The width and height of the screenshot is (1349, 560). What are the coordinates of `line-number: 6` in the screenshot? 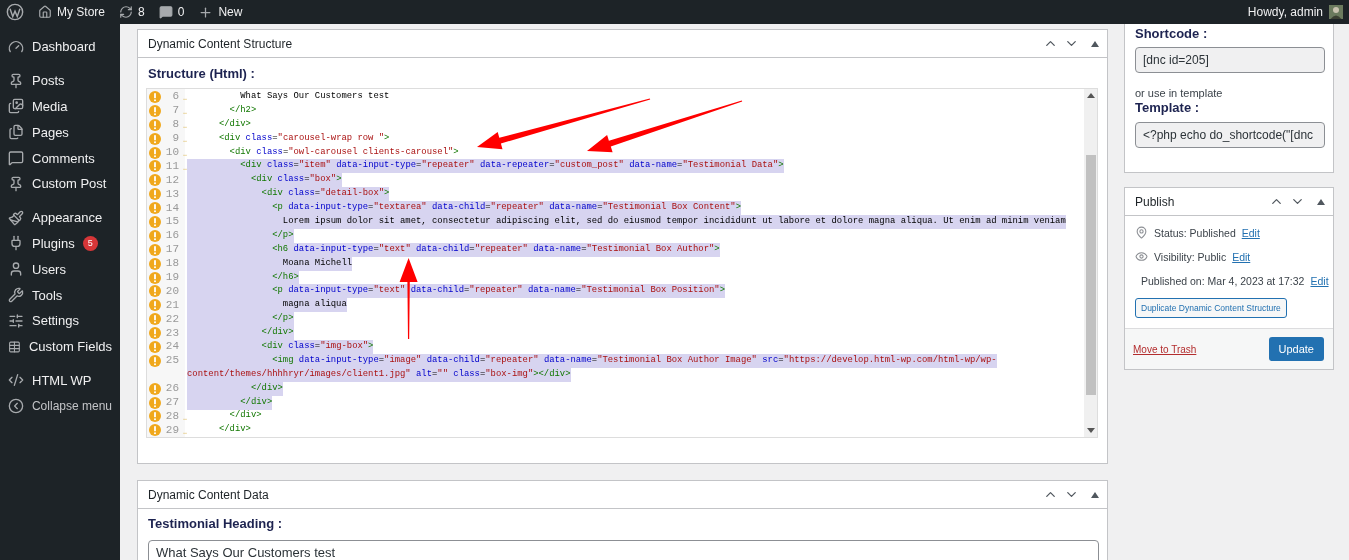 It's located at (175, 97).